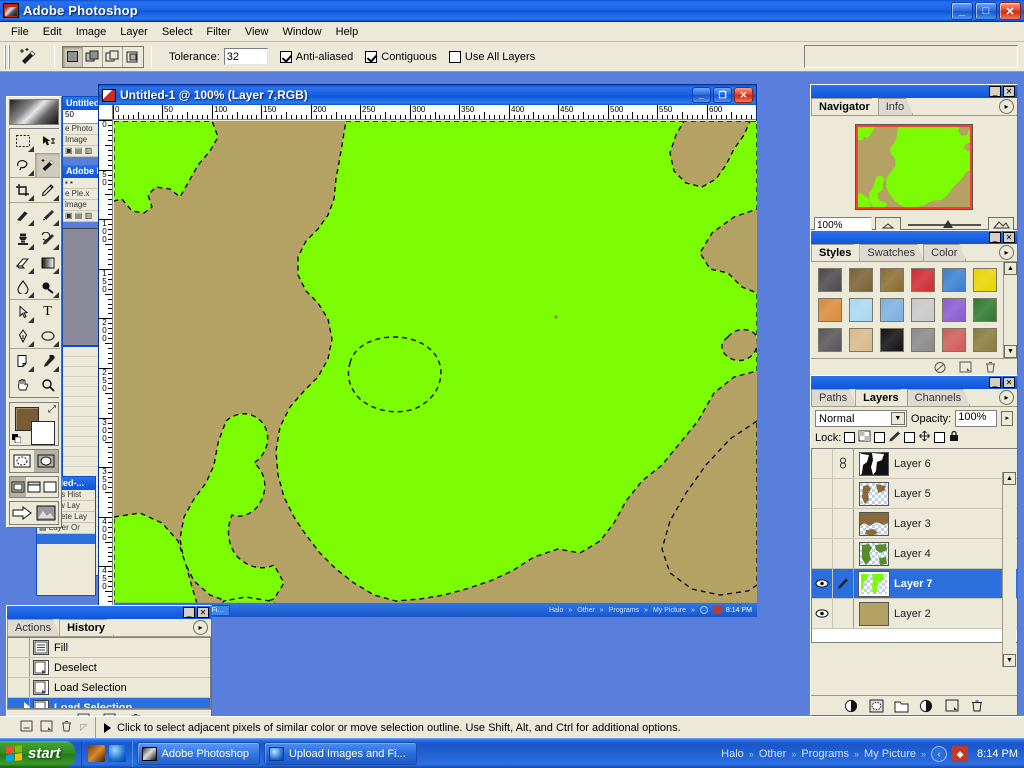 The width and height of the screenshot is (1024, 768). What do you see at coordinates (47, 312) in the screenshot?
I see `type-tool: T` at bounding box center [47, 312].